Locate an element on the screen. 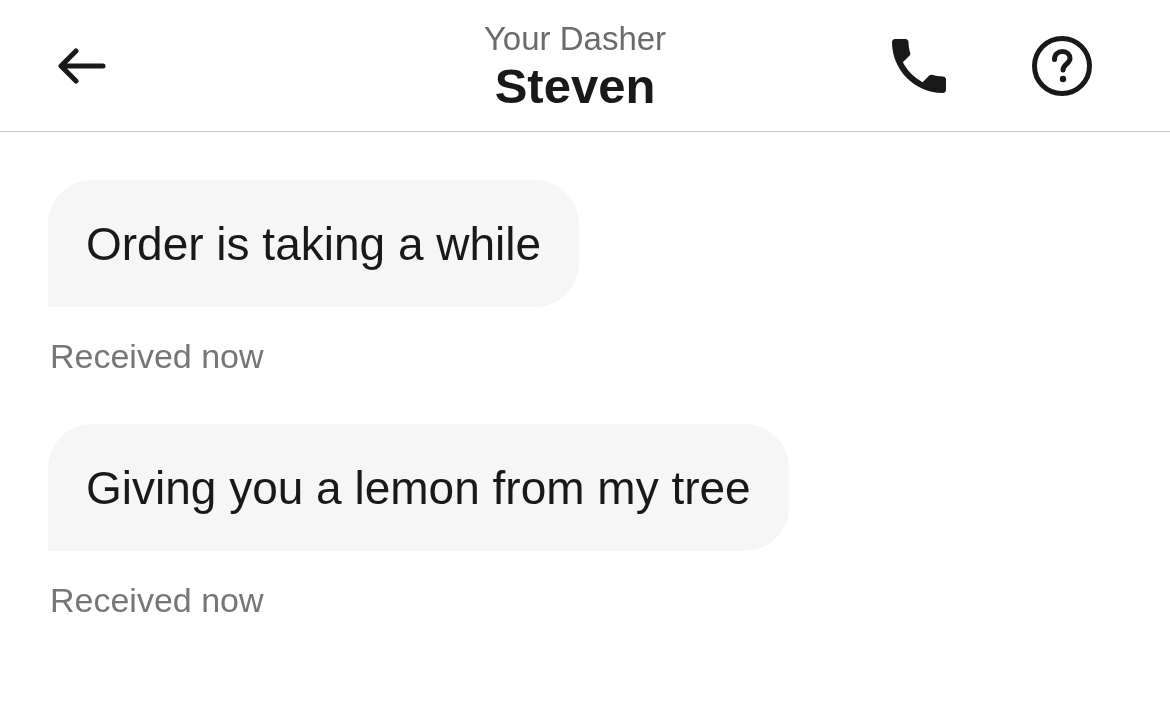 The height and width of the screenshot is (702, 1170). call-button is located at coordinates (919, 65).